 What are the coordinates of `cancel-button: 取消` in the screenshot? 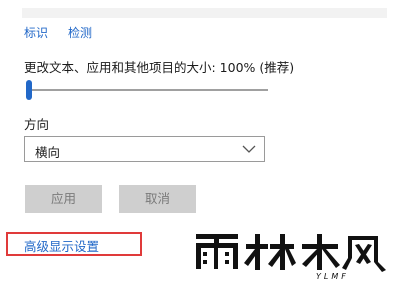 It's located at (157, 199).